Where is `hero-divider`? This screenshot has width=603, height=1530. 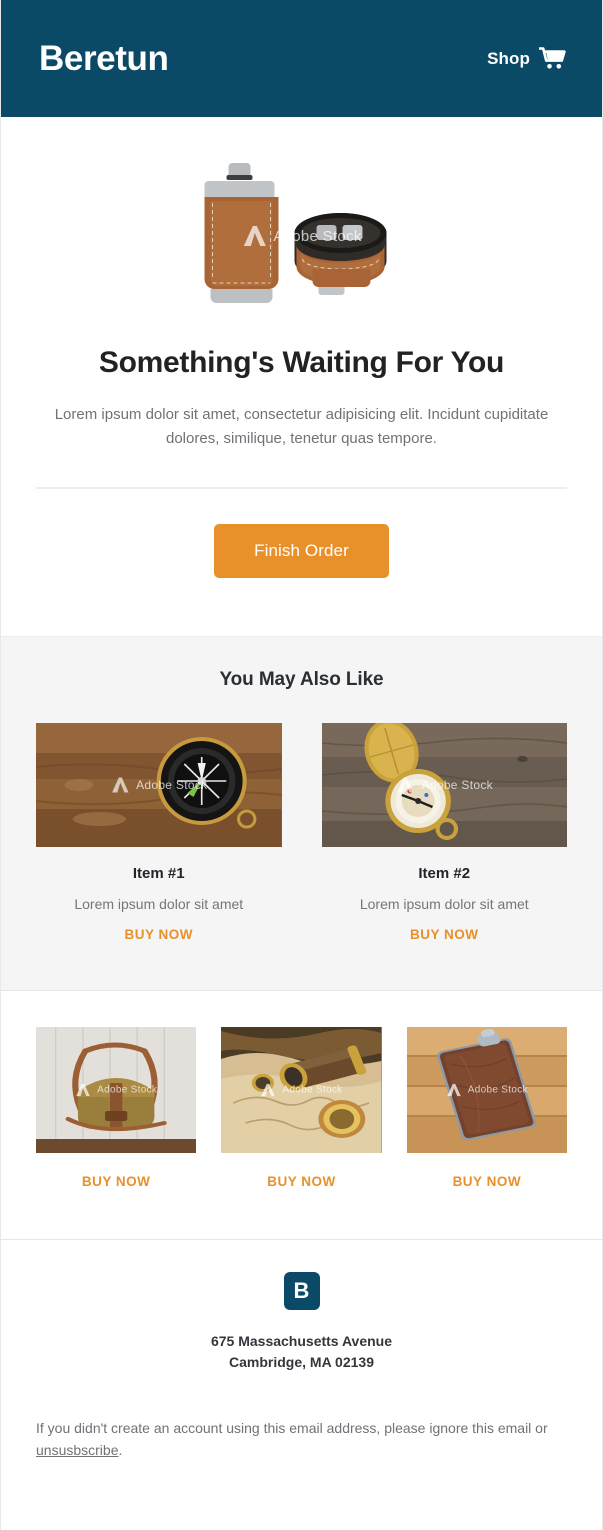 hero-divider is located at coordinates (301, 487).